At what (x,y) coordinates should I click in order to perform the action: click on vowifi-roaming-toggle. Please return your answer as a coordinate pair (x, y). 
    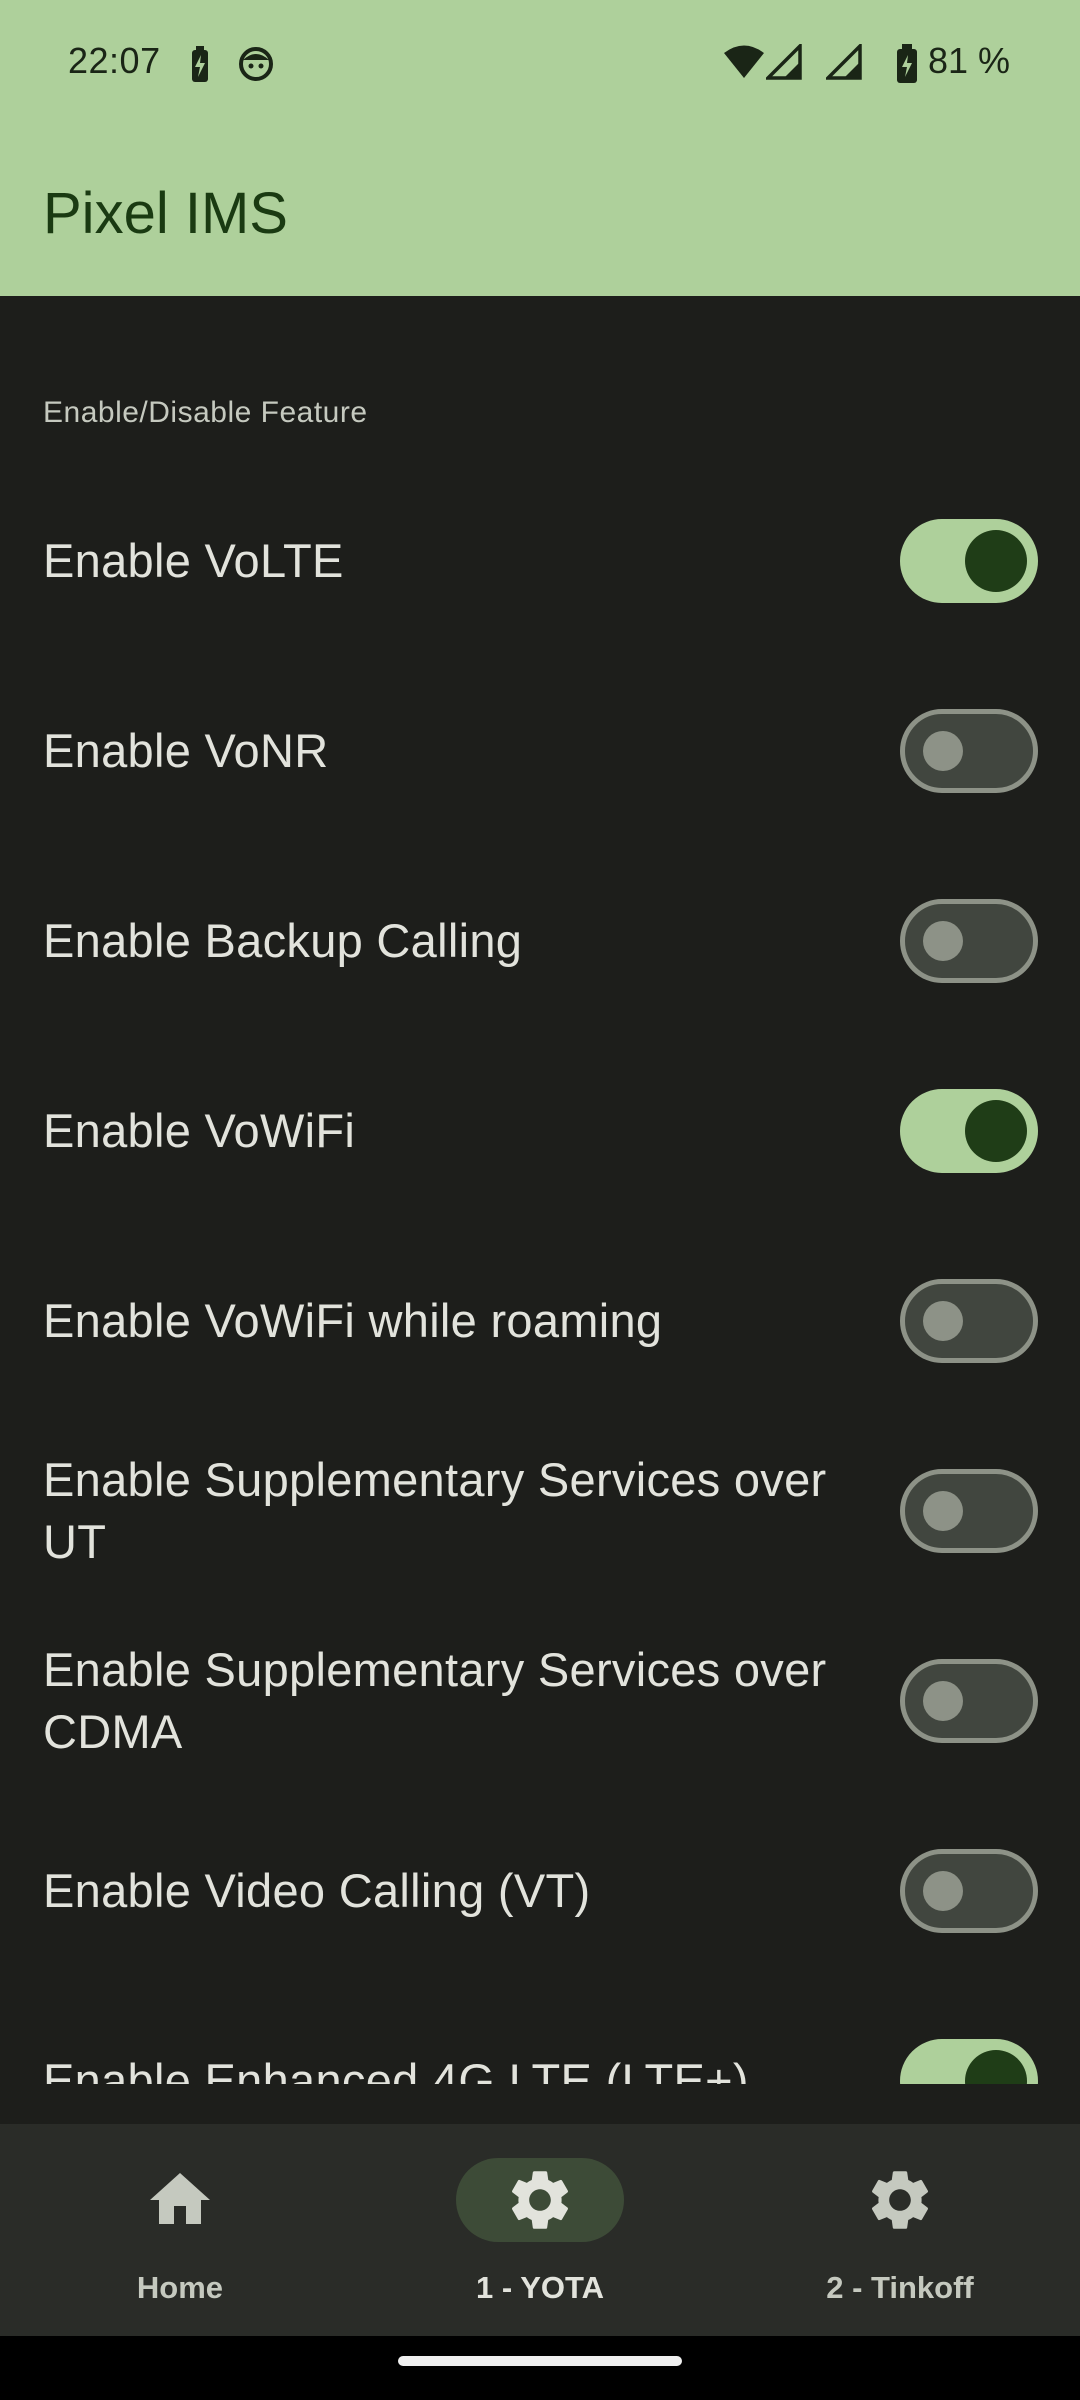
    Looking at the image, I should click on (969, 1321).